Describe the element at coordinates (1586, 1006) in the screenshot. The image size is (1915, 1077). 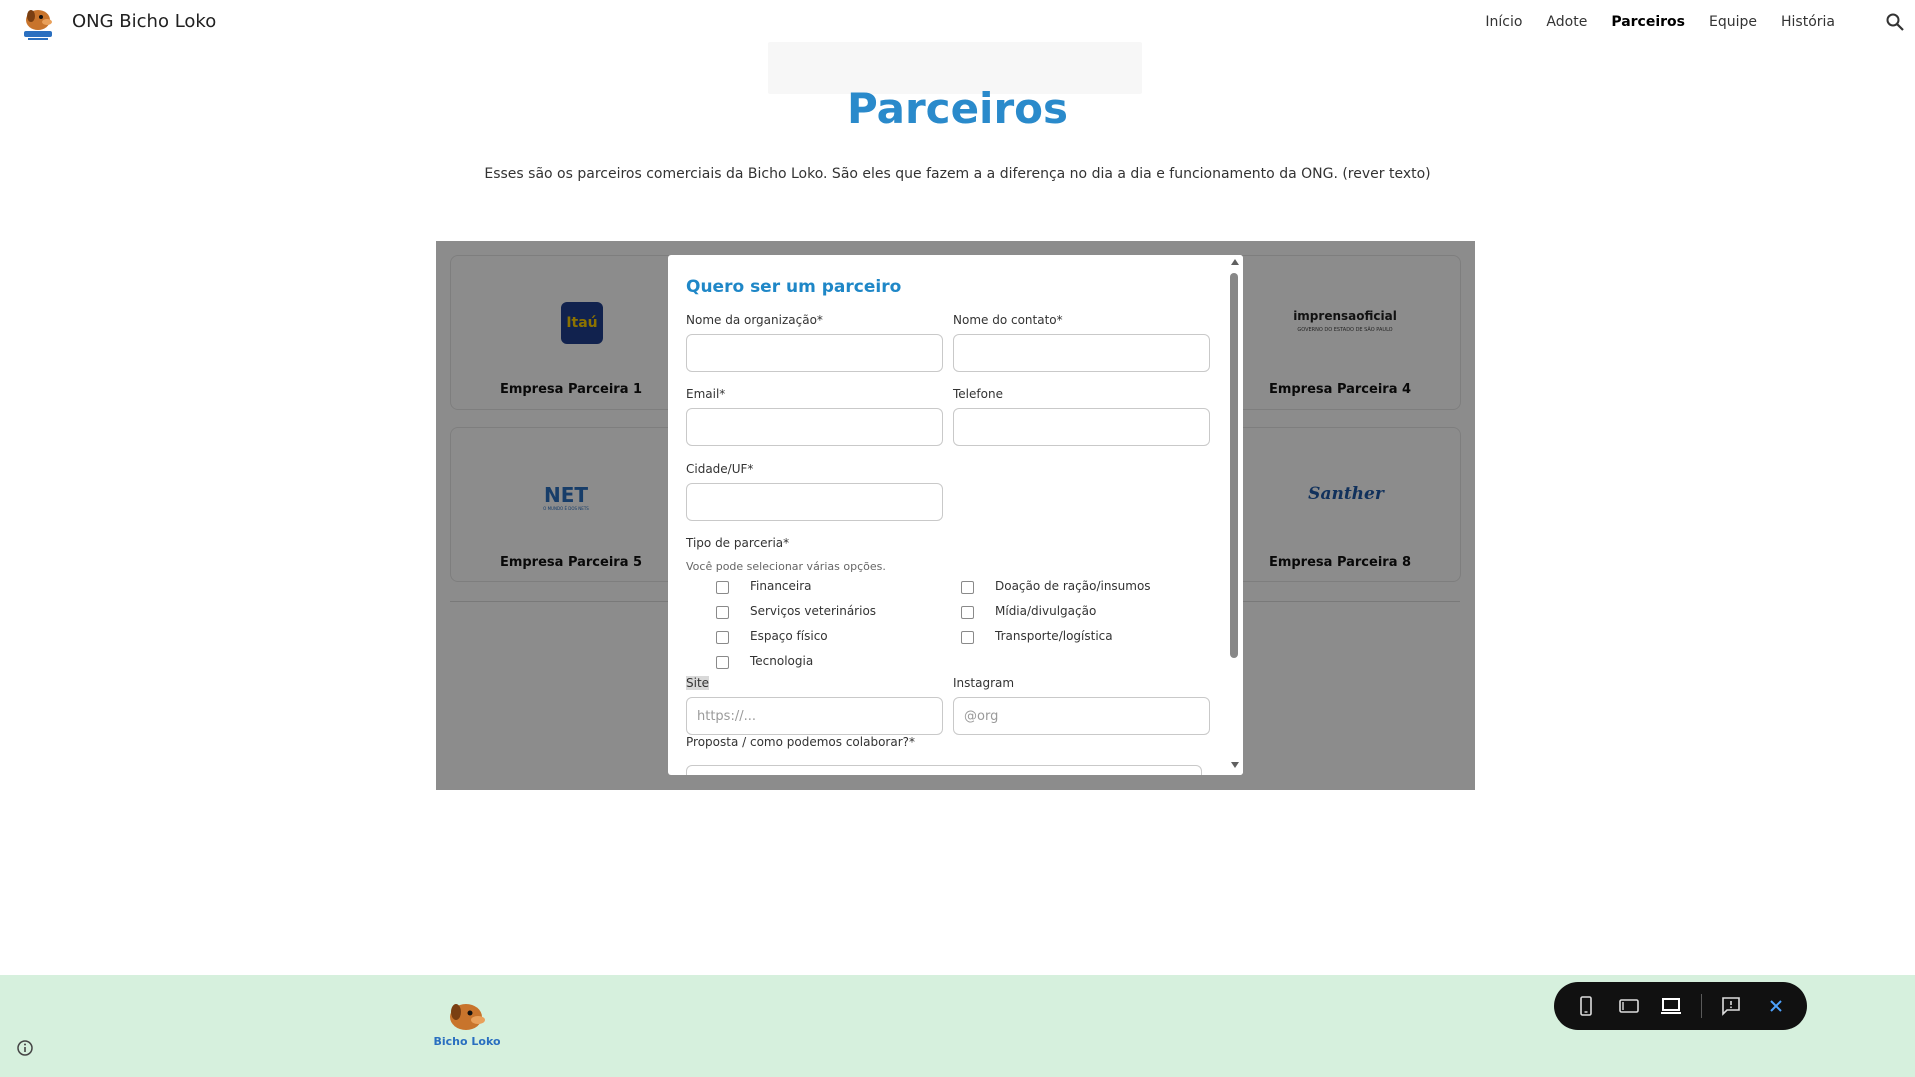
I see `phone-preview-icon` at that location.